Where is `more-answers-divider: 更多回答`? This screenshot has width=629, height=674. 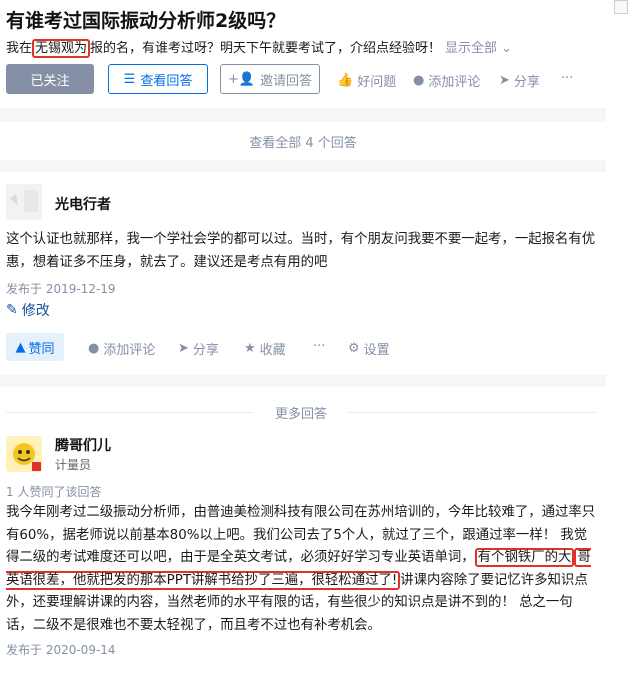
more-answers-divider: 更多回答 is located at coordinates (301, 412).